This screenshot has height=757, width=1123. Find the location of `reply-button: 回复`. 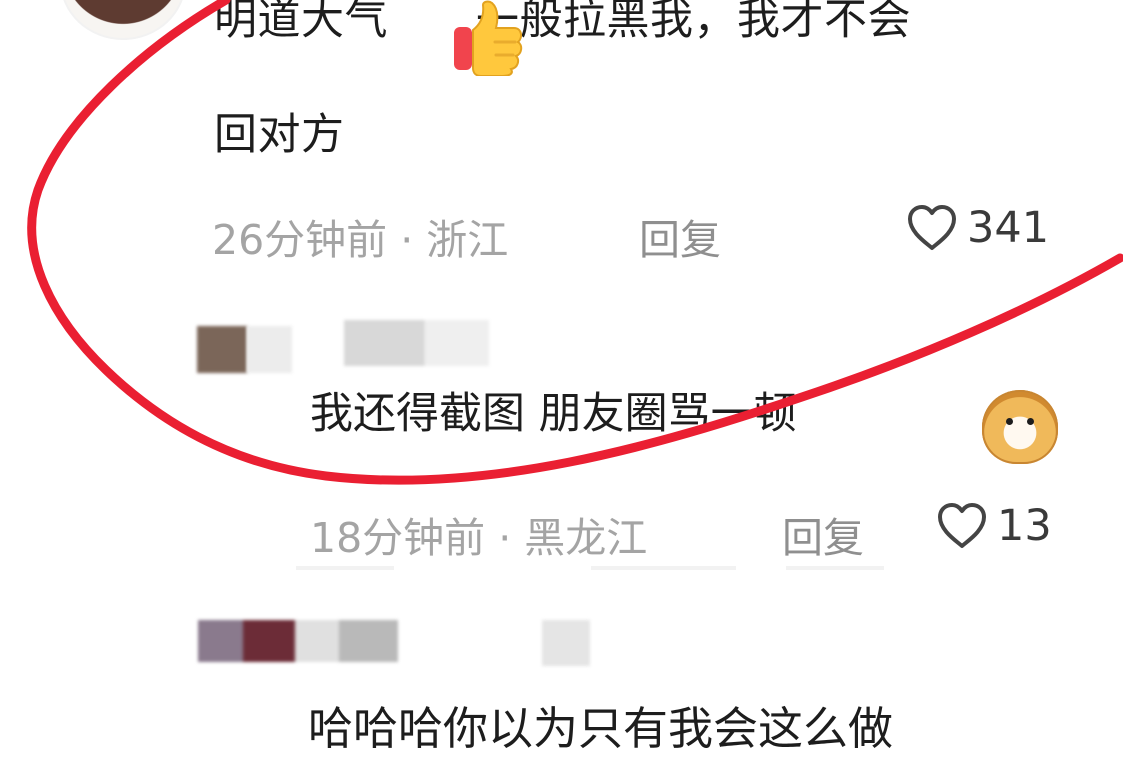

reply-button: 回复 is located at coordinates (680, 236).